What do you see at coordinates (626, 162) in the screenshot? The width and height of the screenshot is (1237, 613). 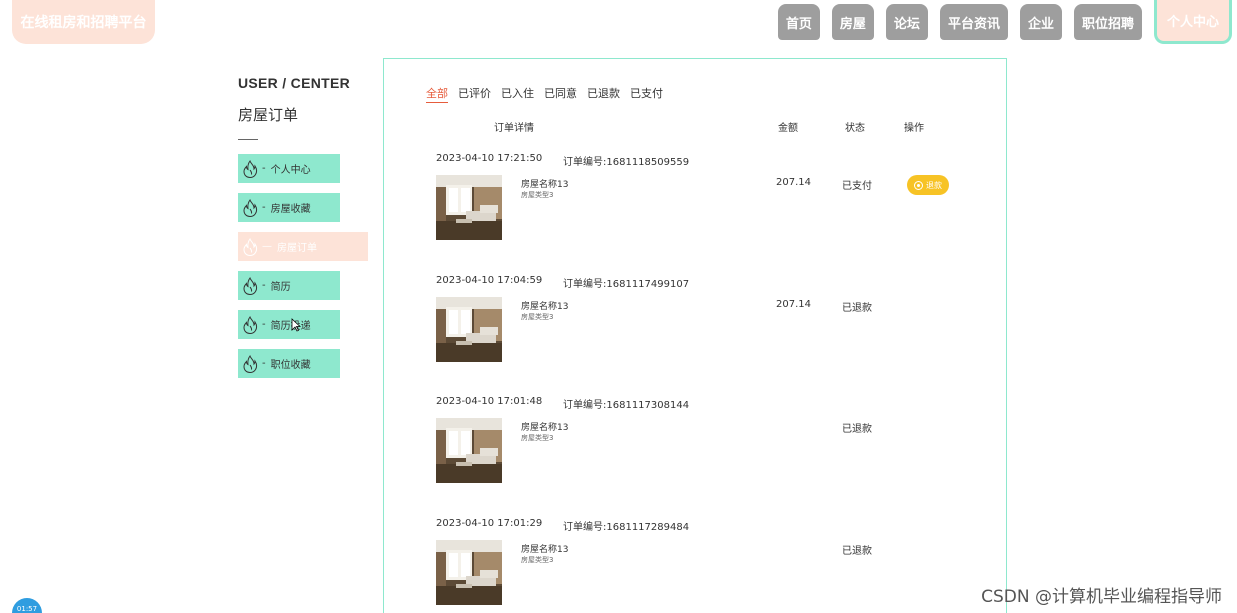 I see `order-number: 订单编号:1681118509559` at bounding box center [626, 162].